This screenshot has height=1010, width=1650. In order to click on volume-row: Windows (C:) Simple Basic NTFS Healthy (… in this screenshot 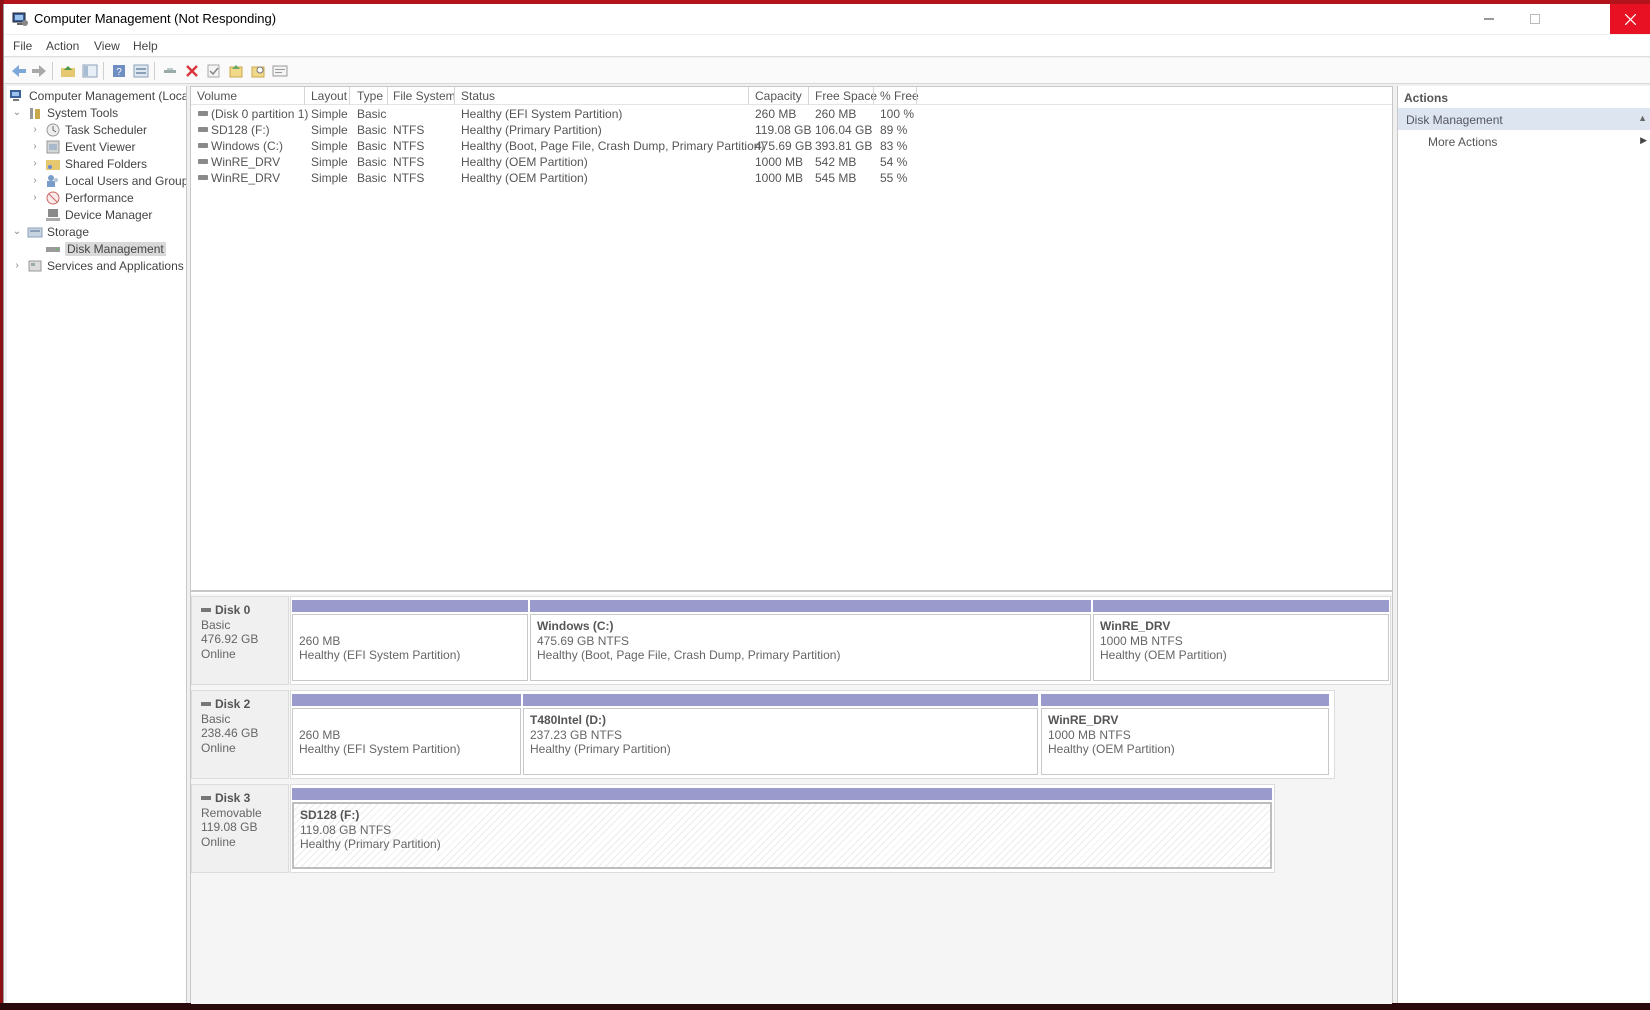, I will do `click(791, 146)`.